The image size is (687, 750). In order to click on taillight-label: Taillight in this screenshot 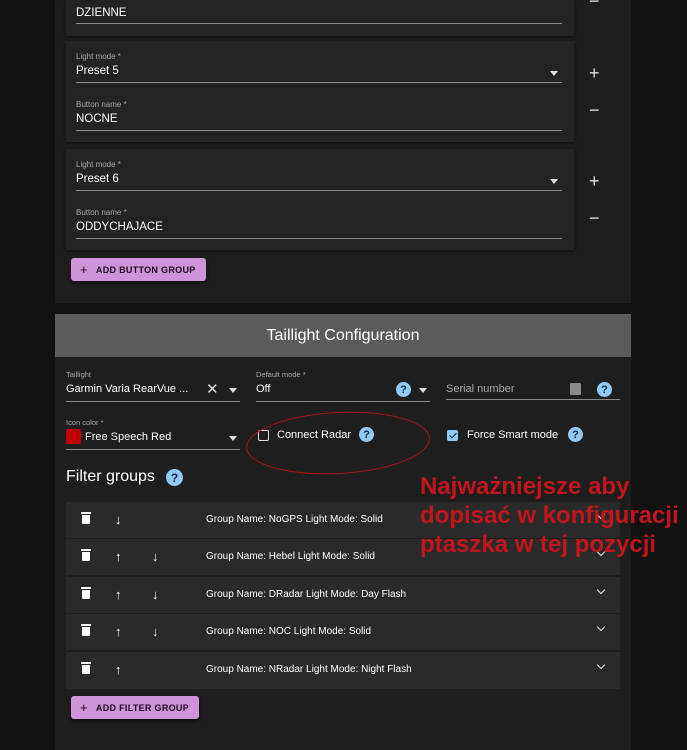, I will do `click(79, 374)`.